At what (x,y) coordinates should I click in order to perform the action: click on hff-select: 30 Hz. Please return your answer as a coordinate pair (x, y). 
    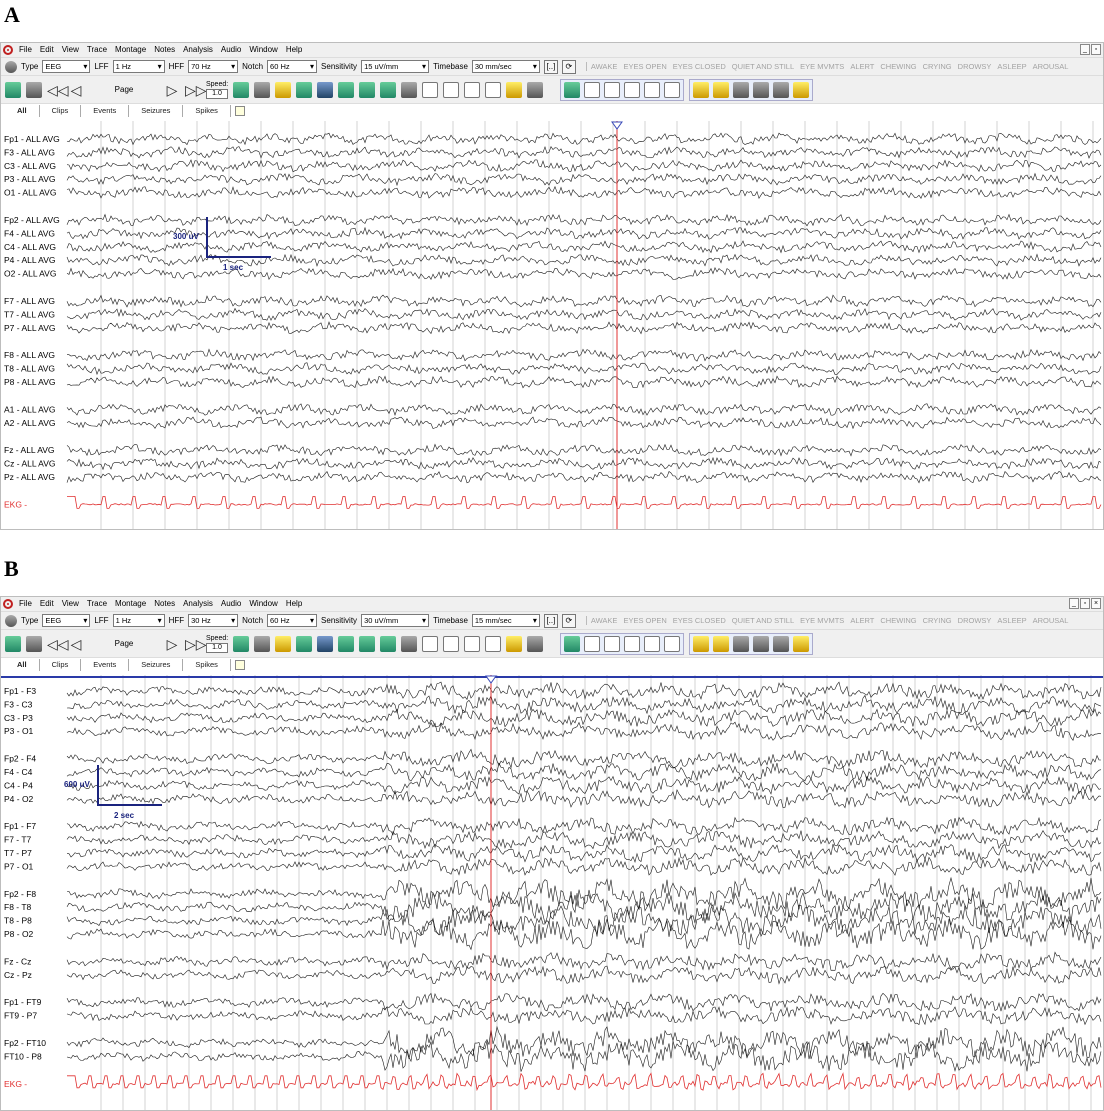
    Looking at the image, I should click on (213, 620).